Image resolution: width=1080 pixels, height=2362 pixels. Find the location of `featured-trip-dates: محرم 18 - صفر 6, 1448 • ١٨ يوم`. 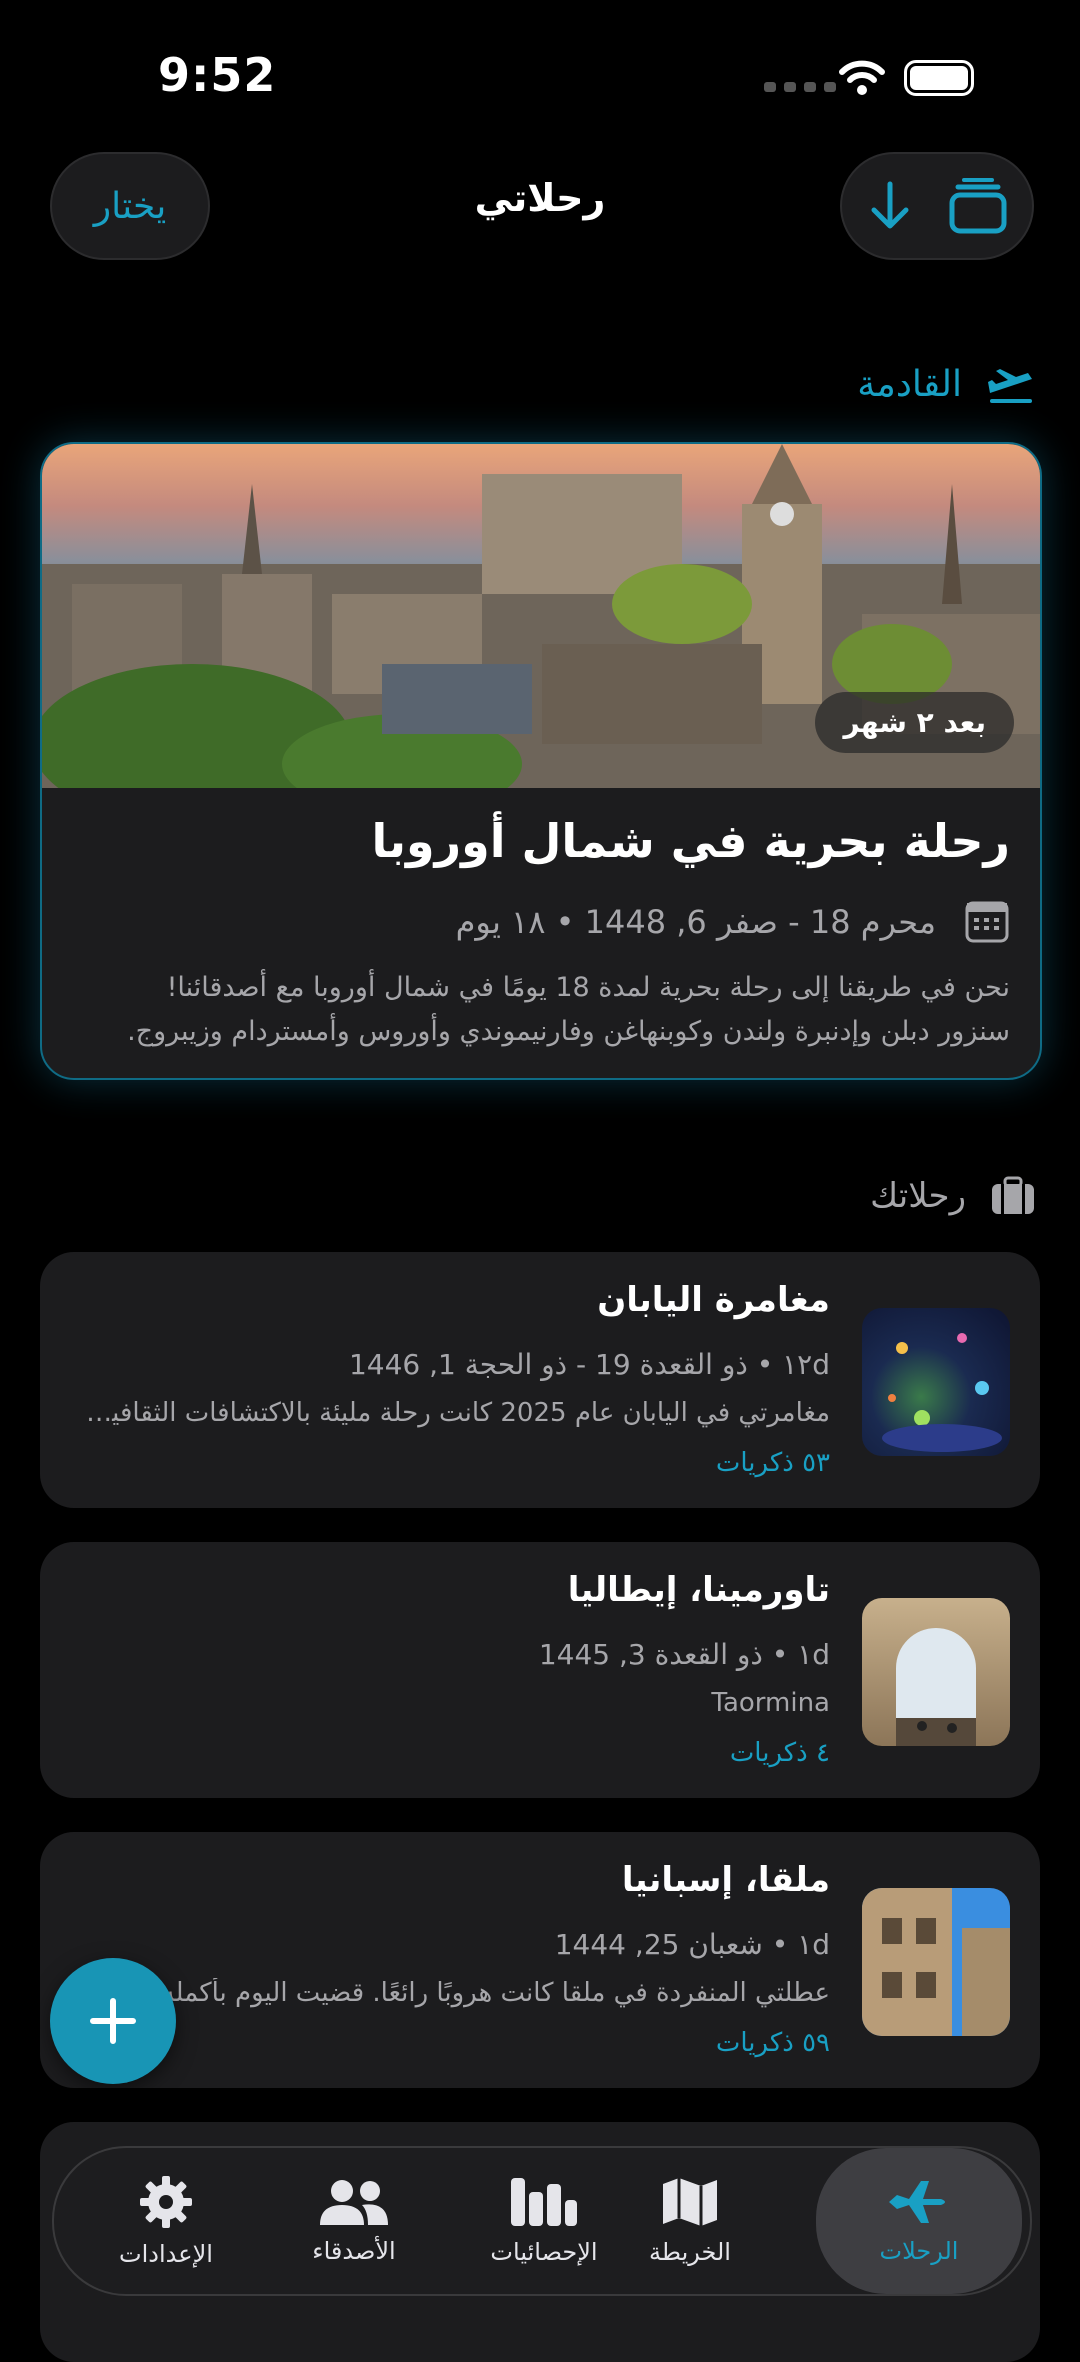

featured-trip-dates: محرم 18 - صفر 6, 1448 • ١٨ يوم is located at coordinates (733, 922).